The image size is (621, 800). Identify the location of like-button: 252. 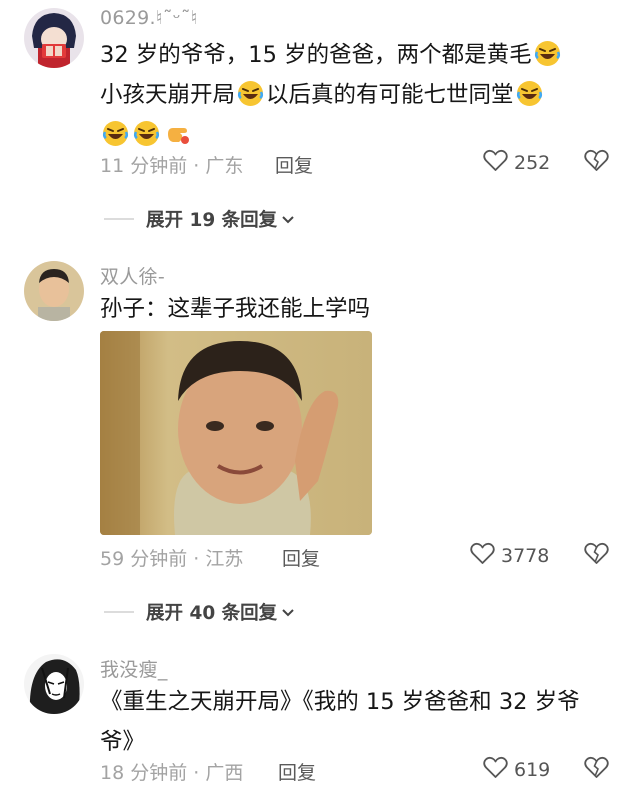
(516, 163).